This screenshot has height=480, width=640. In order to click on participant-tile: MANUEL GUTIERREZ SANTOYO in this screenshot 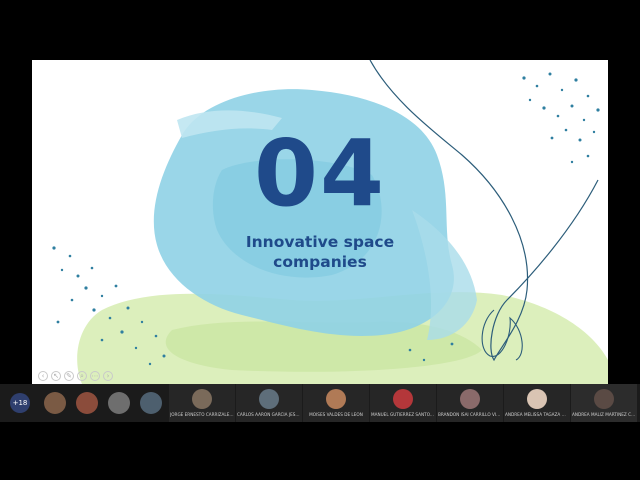, I will do `click(403, 403)`.